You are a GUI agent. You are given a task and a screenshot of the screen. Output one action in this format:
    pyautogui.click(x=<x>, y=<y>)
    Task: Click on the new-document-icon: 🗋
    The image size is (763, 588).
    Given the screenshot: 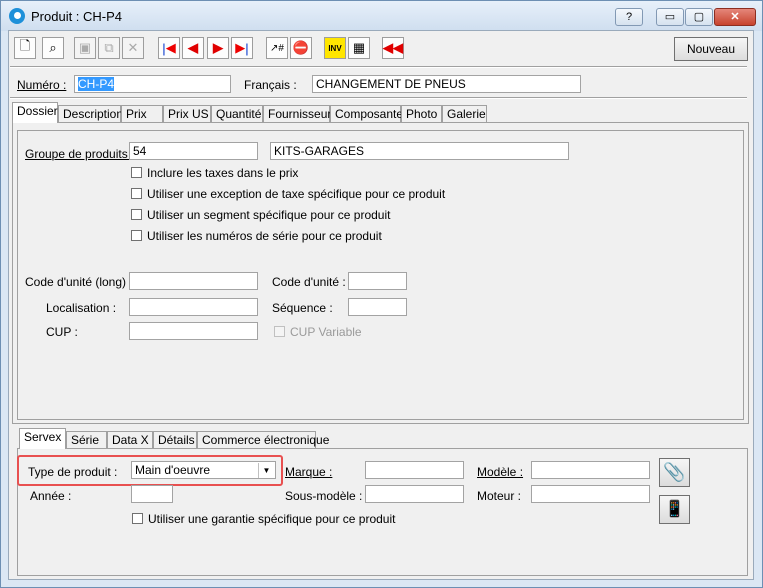 What is the action you would take?
    pyautogui.click(x=25, y=48)
    